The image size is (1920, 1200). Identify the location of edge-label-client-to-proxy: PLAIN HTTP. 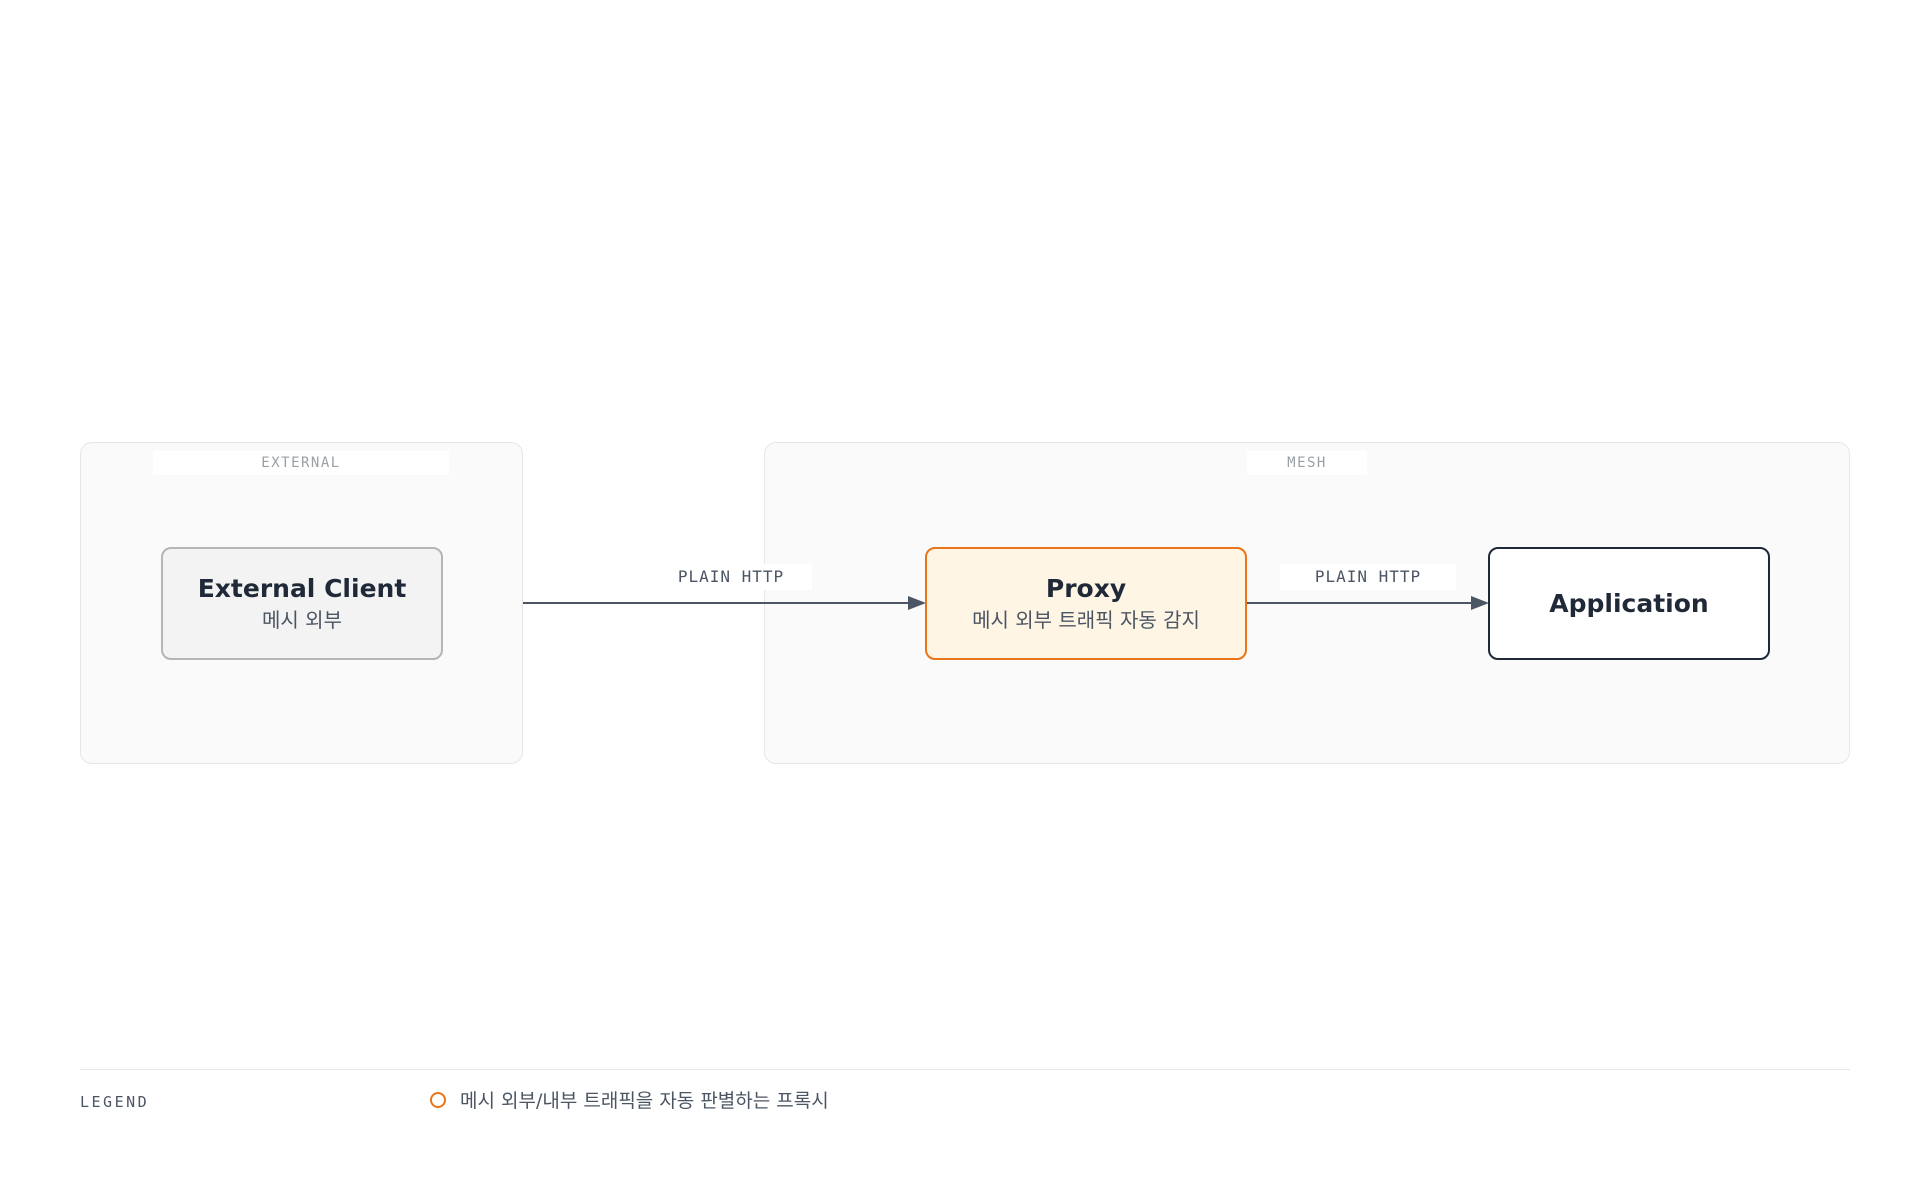
(731, 577).